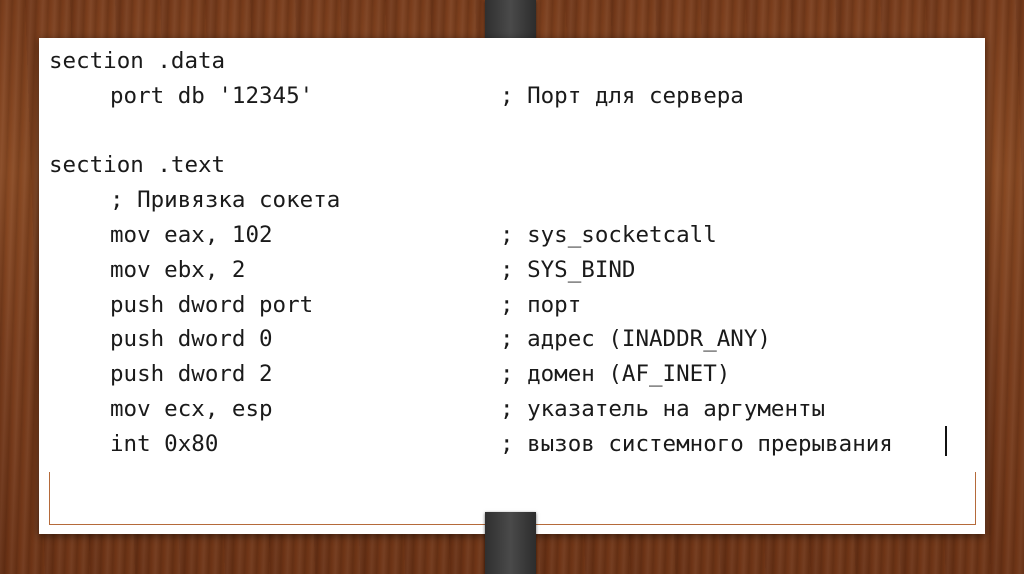 Image resolution: width=1024 pixels, height=574 pixels. Describe the element at coordinates (608, 234) in the screenshot. I see `code-comment: ; sys_socketcall` at that location.